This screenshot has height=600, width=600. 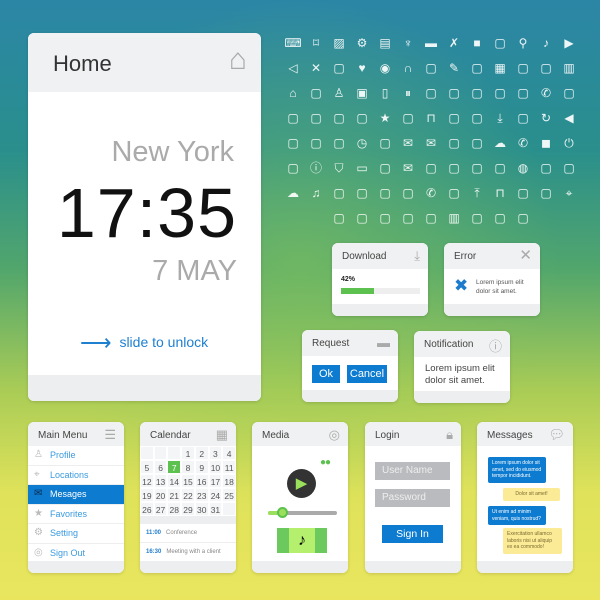 I want to click on cellphone-icon: ▢, so click(x=477, y=143).